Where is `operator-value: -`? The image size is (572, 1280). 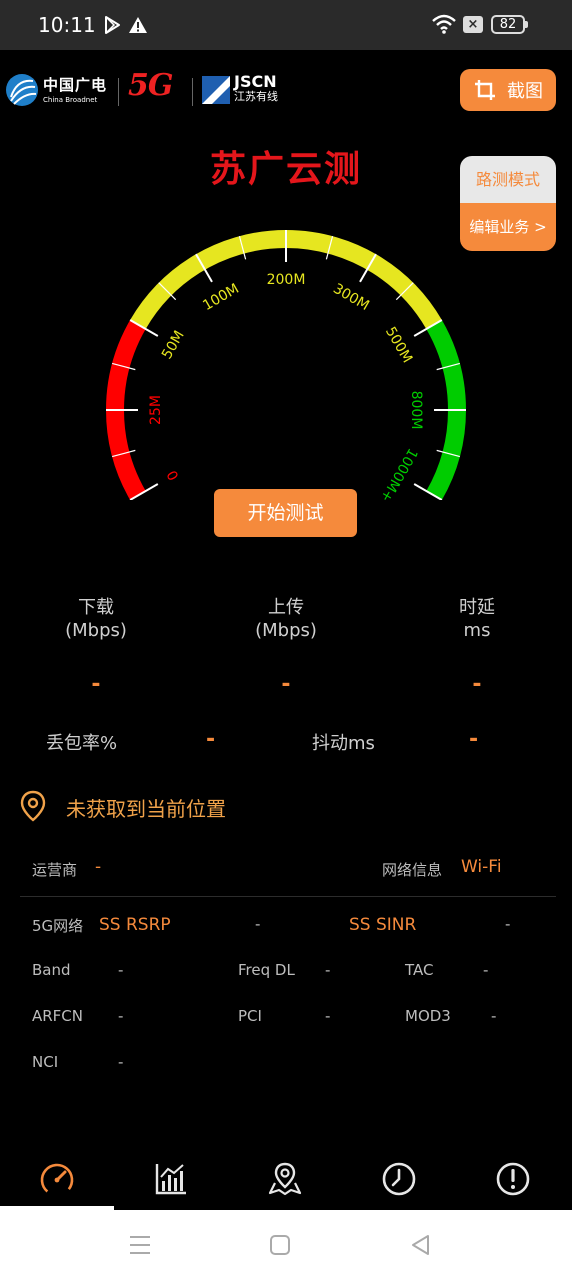 operator-value: - is located at coordinates (98, 867).